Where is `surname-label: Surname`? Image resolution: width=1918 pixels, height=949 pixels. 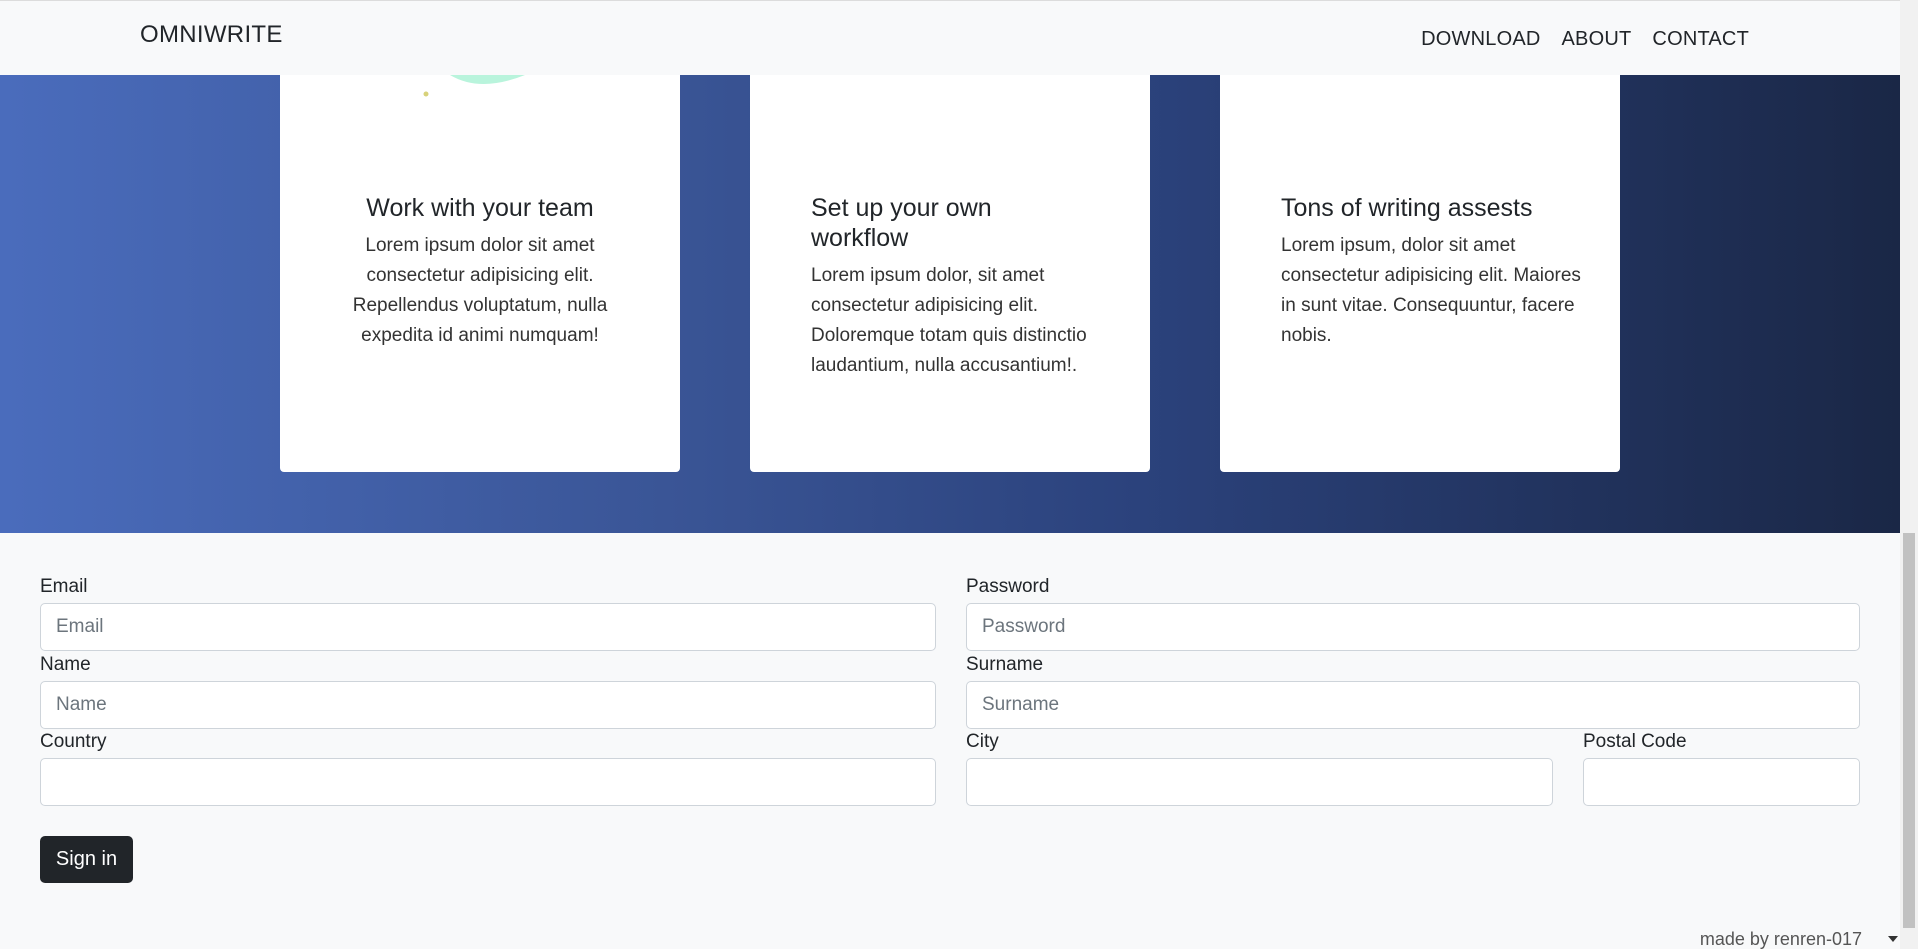
surname-label: Surname is located at coordinates (1005, 664).